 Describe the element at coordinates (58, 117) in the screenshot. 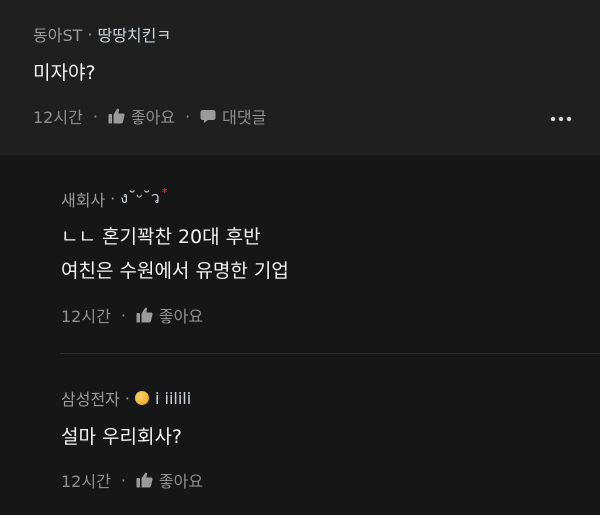

I see `comment-time: 12시간` at that location.